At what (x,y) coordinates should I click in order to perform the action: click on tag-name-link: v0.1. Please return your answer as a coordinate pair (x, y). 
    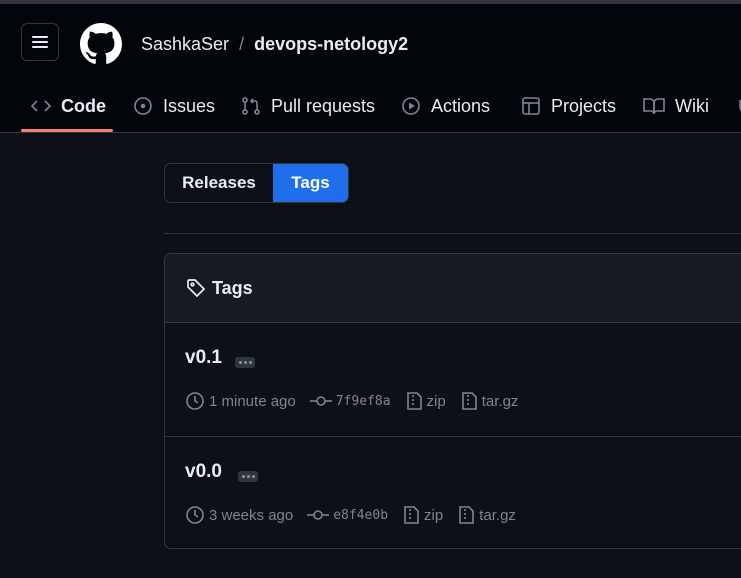
    Looking at the image, I should click on (203, 358).